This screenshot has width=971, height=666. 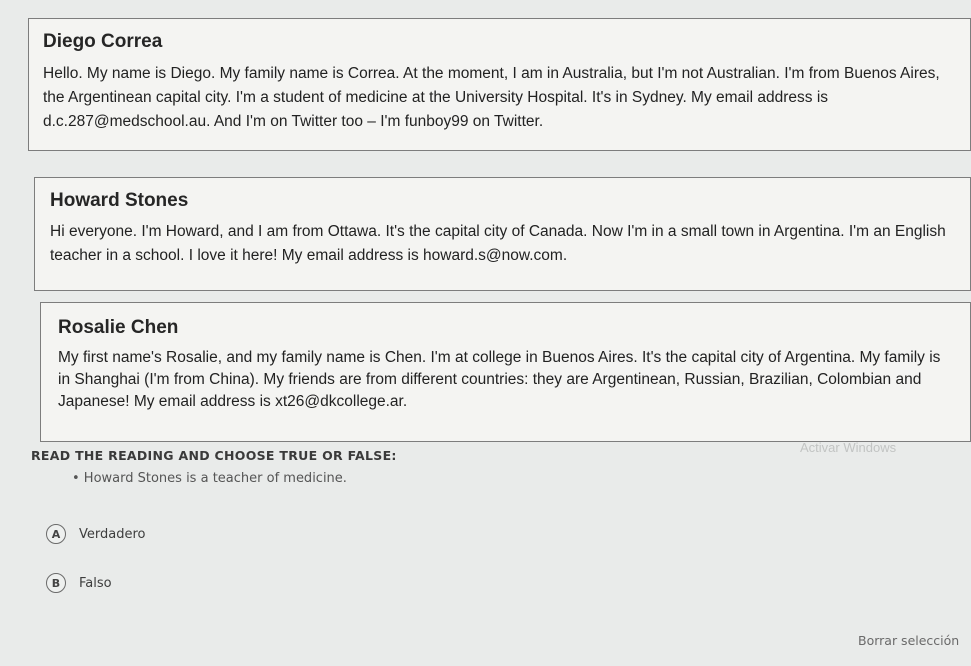 What do you see at coordinates (908, 640) in the screenshot?
I see `clear-selection-link: Borrar selección` at bounding box center [908, 640].